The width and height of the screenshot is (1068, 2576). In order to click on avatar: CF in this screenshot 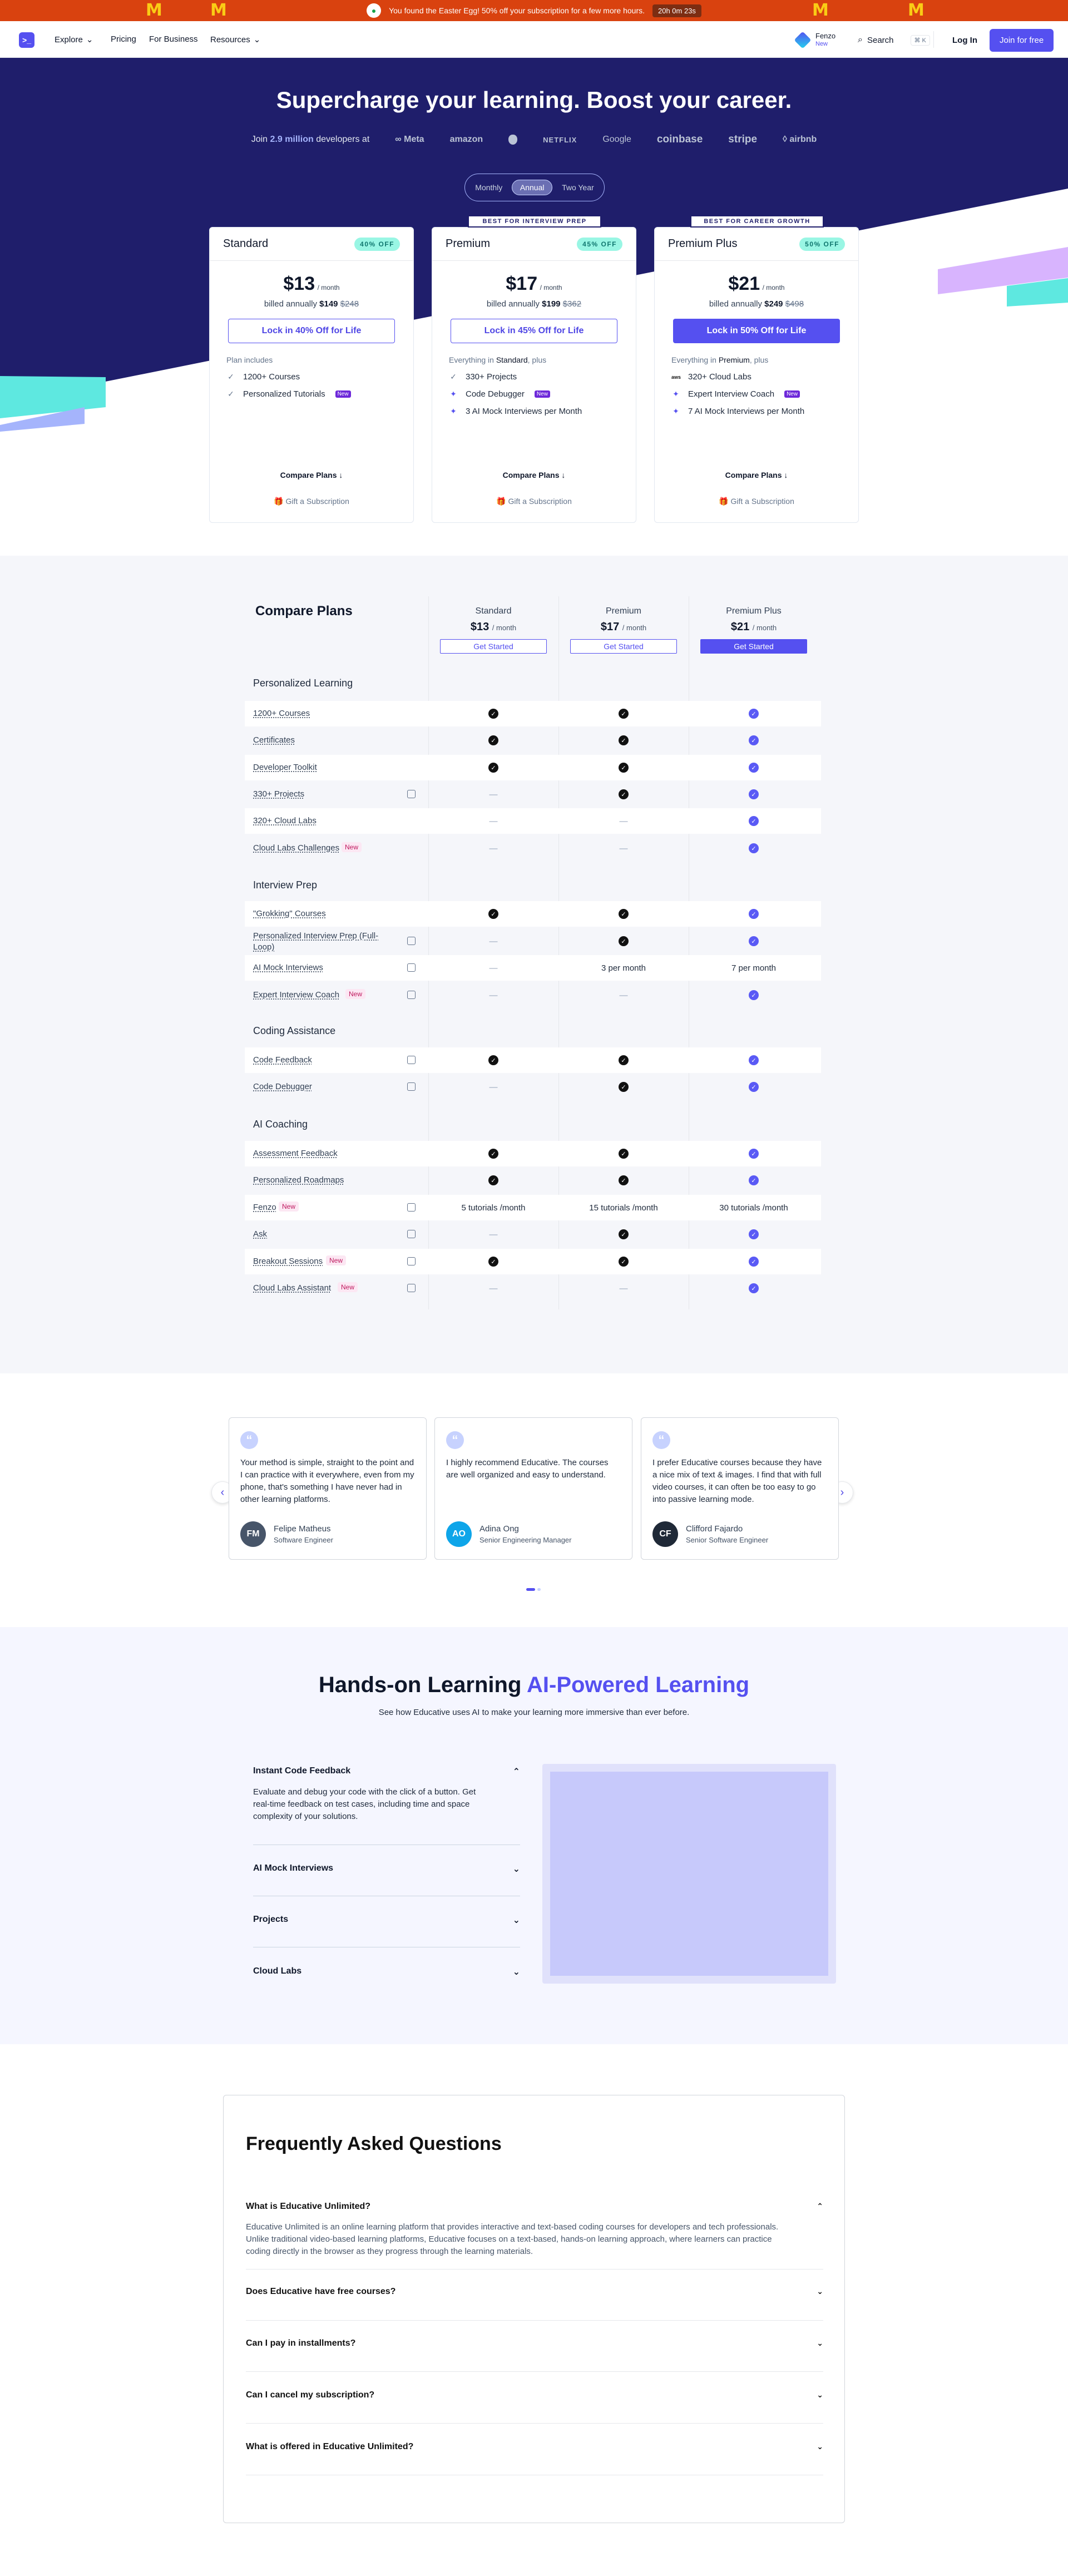, I will do `click(665, 1534)`.